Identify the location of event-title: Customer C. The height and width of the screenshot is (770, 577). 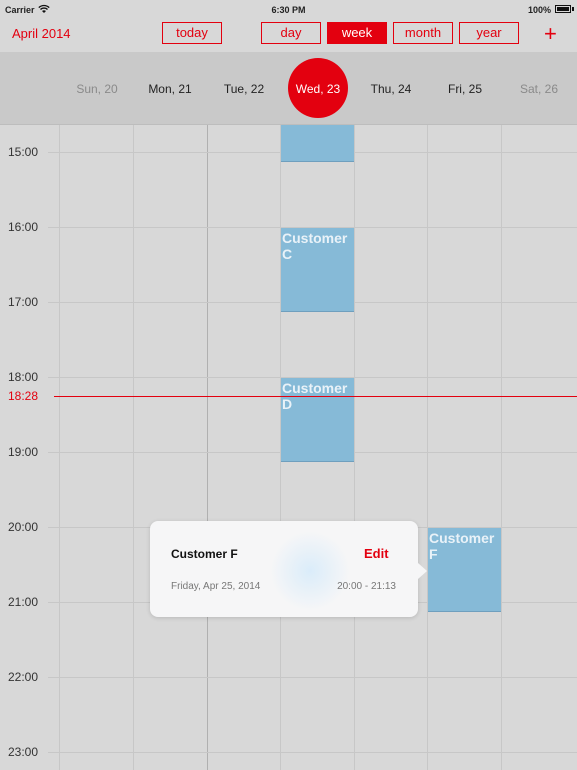
(315, 246).